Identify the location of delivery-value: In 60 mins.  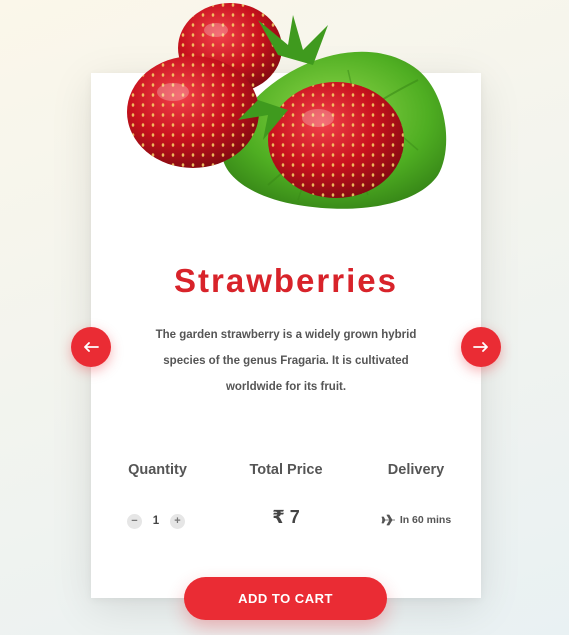
(425, 520).